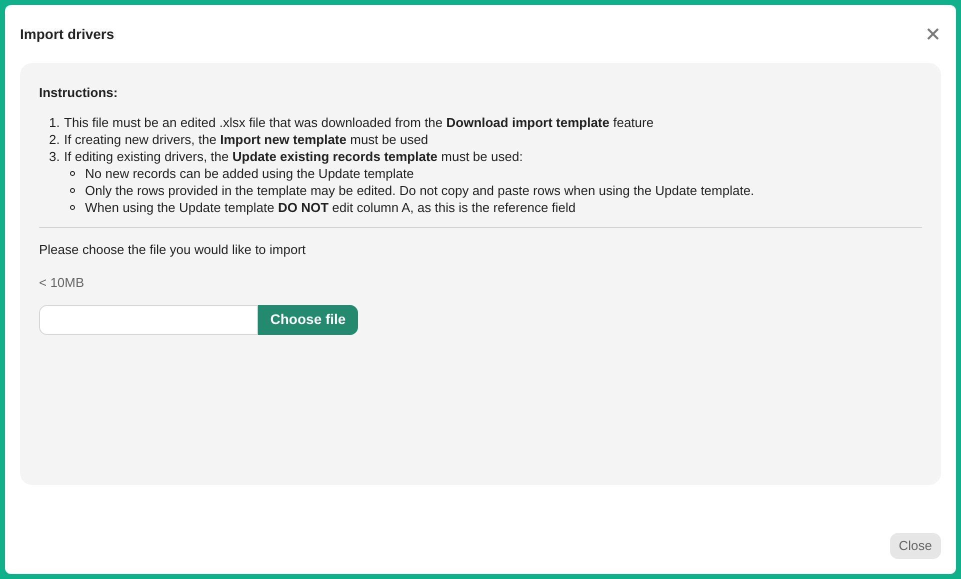 The width and height of the screenshot is (961, 579). I want to click on step-number: 2., so click(55, 139).